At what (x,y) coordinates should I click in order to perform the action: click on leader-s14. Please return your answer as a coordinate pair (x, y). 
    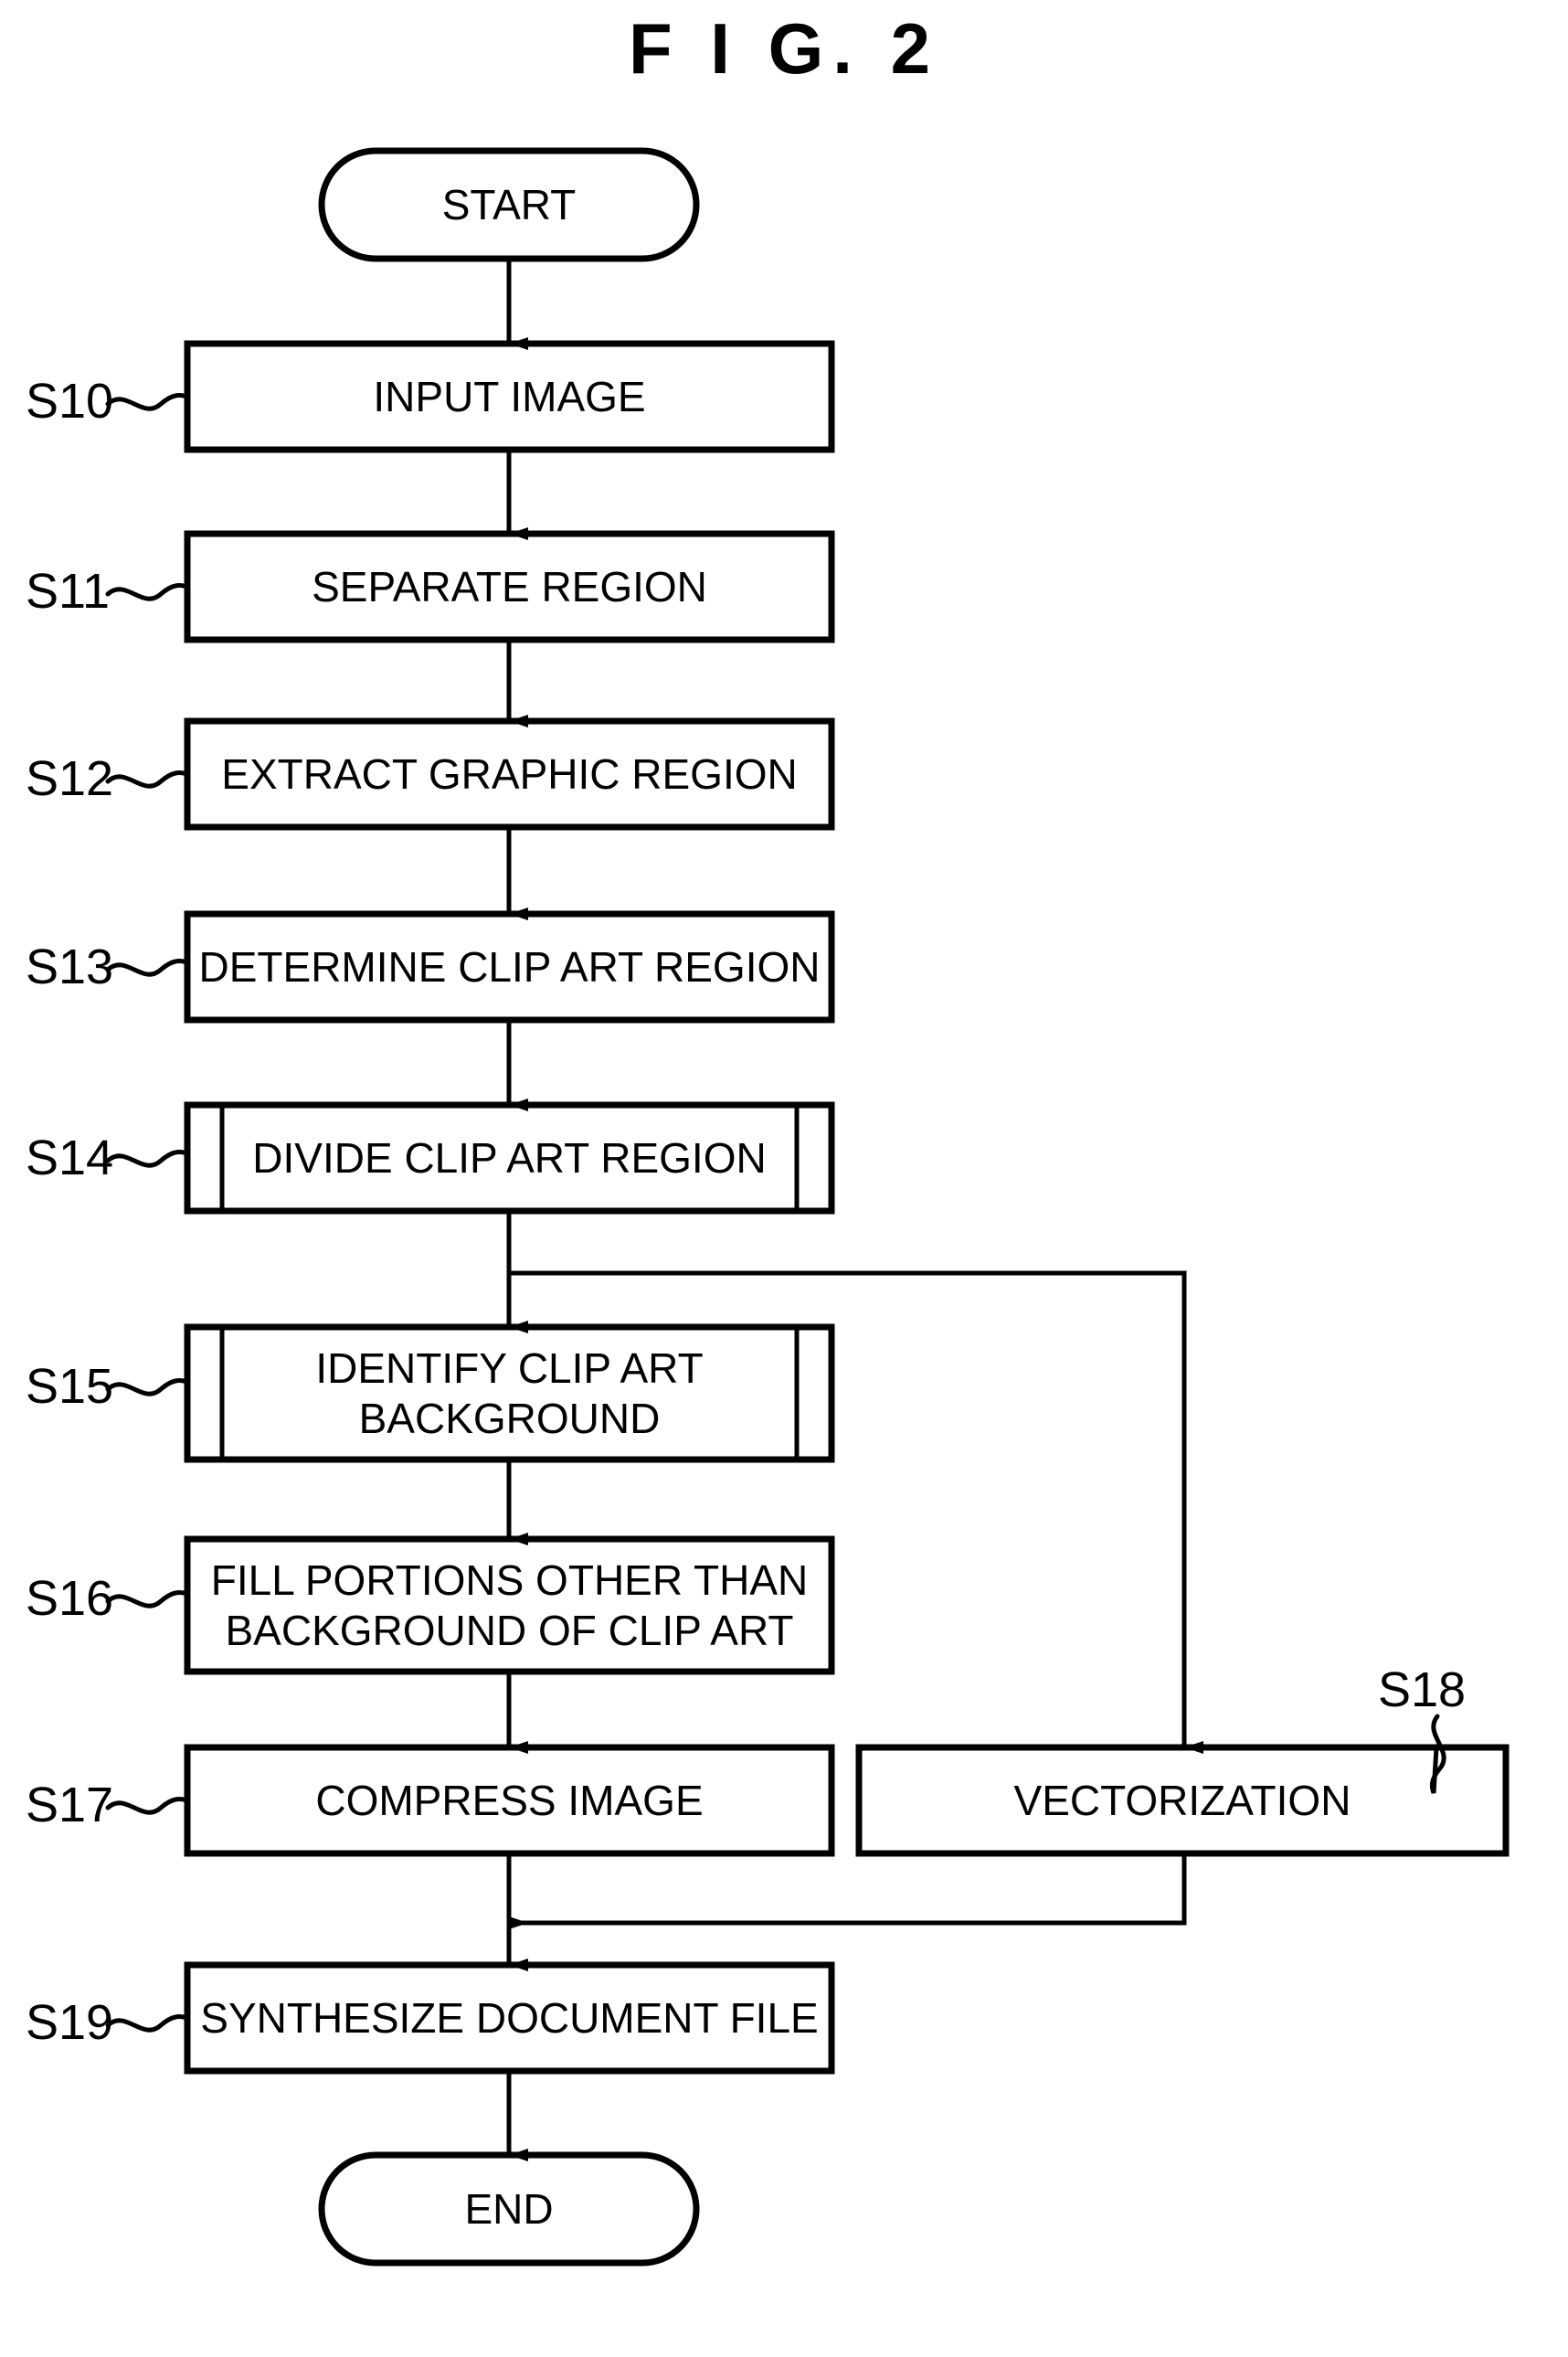
    Looking at the image, I should click on (147, 1158).